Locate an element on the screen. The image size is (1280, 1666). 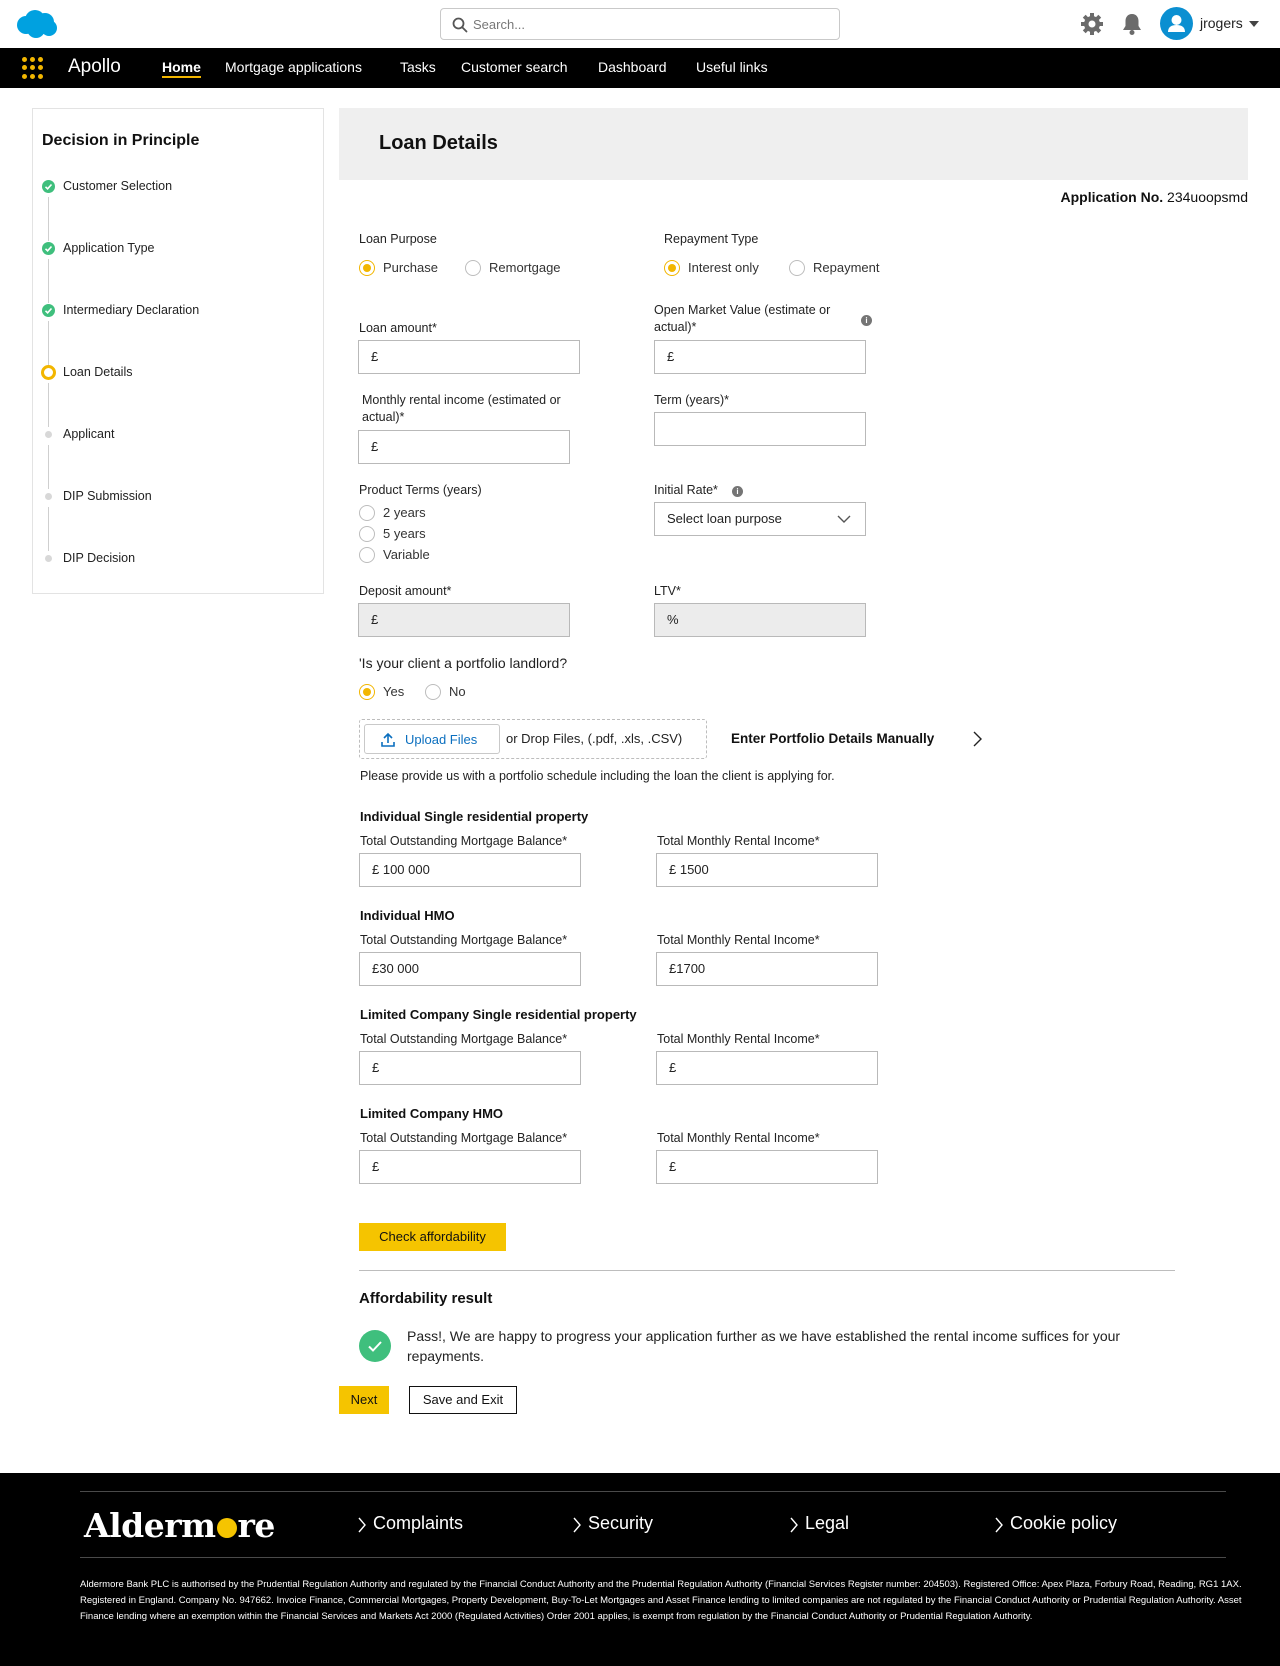
step-intermediary-declaration: Intermediary Declaration is located at coordinates (177, 311).